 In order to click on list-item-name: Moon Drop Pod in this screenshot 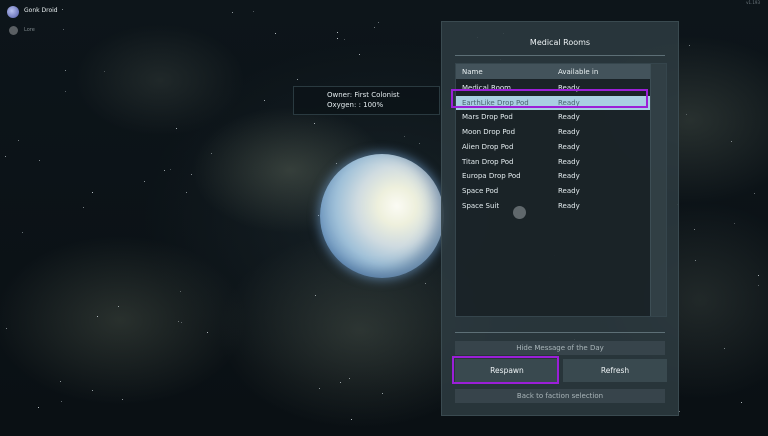, I will do `click(489, 132)`.